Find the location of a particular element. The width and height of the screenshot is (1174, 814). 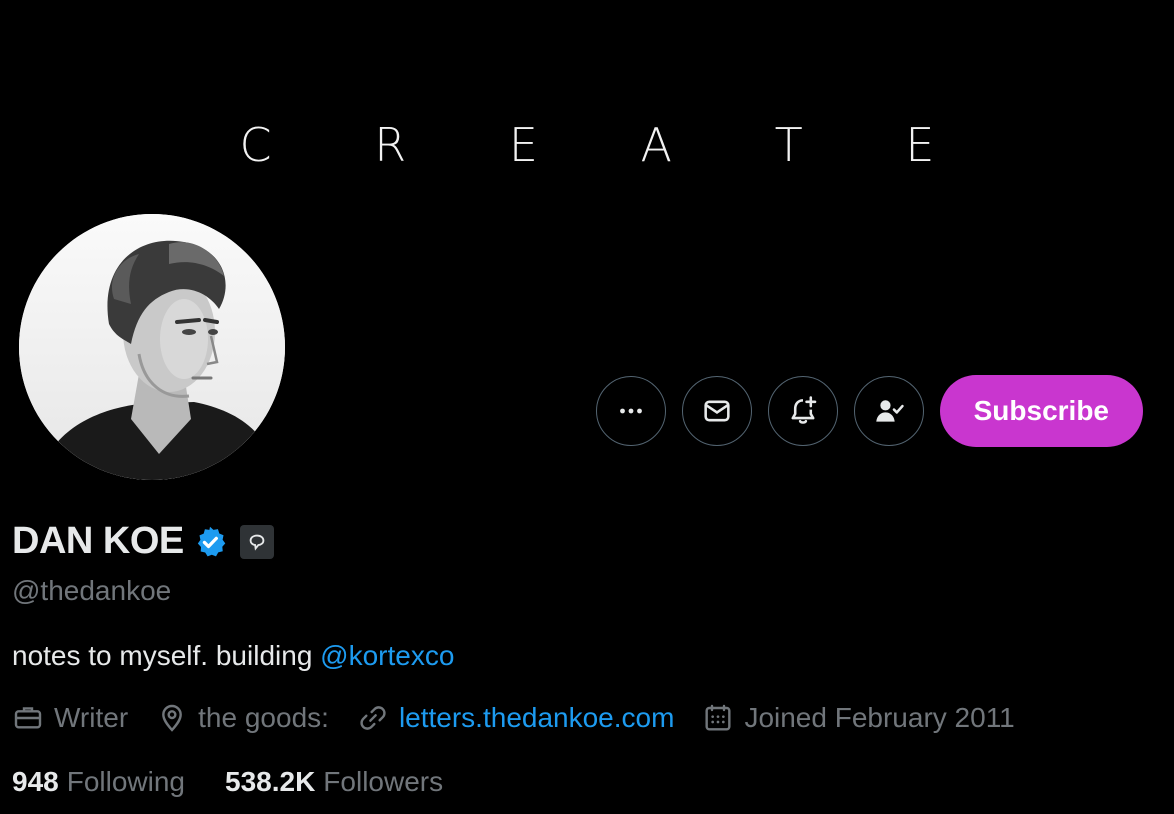

meta-website: letters.thedankoe.com is located at coordinates (516, 718).